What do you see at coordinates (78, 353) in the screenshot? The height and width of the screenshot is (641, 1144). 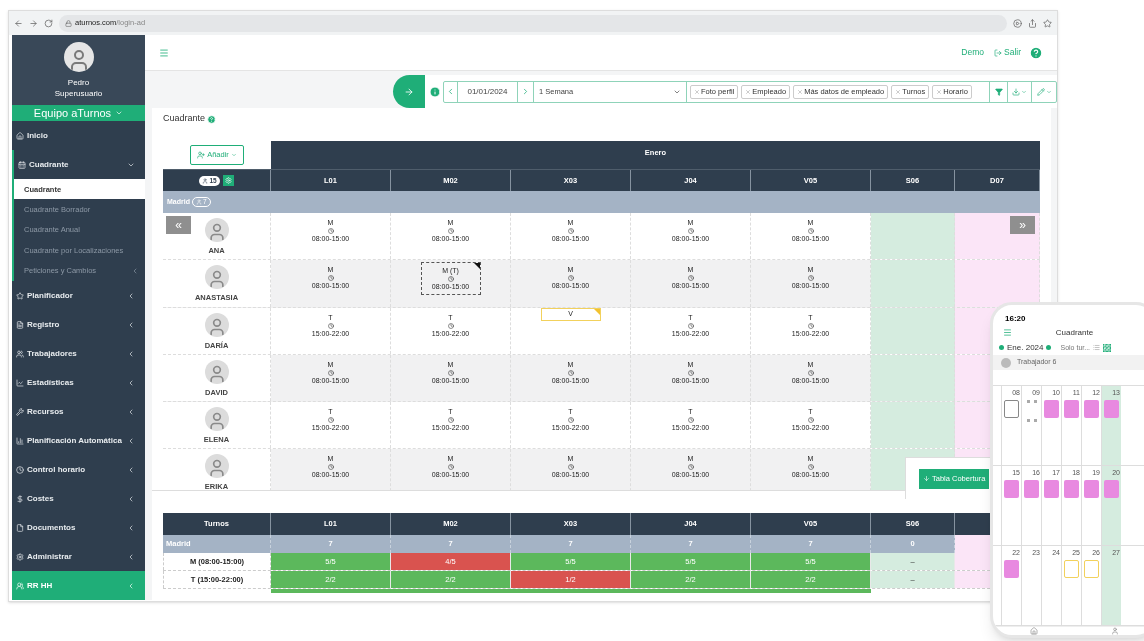 I see `nav-item: Trabajadores` at bounding box center [78, 353].